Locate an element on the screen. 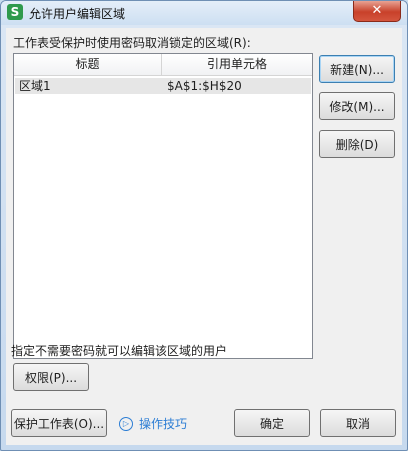  no-password-label: 指定不需要密码就可以编辑该区域的用户 is located at coordinates (119, 351).